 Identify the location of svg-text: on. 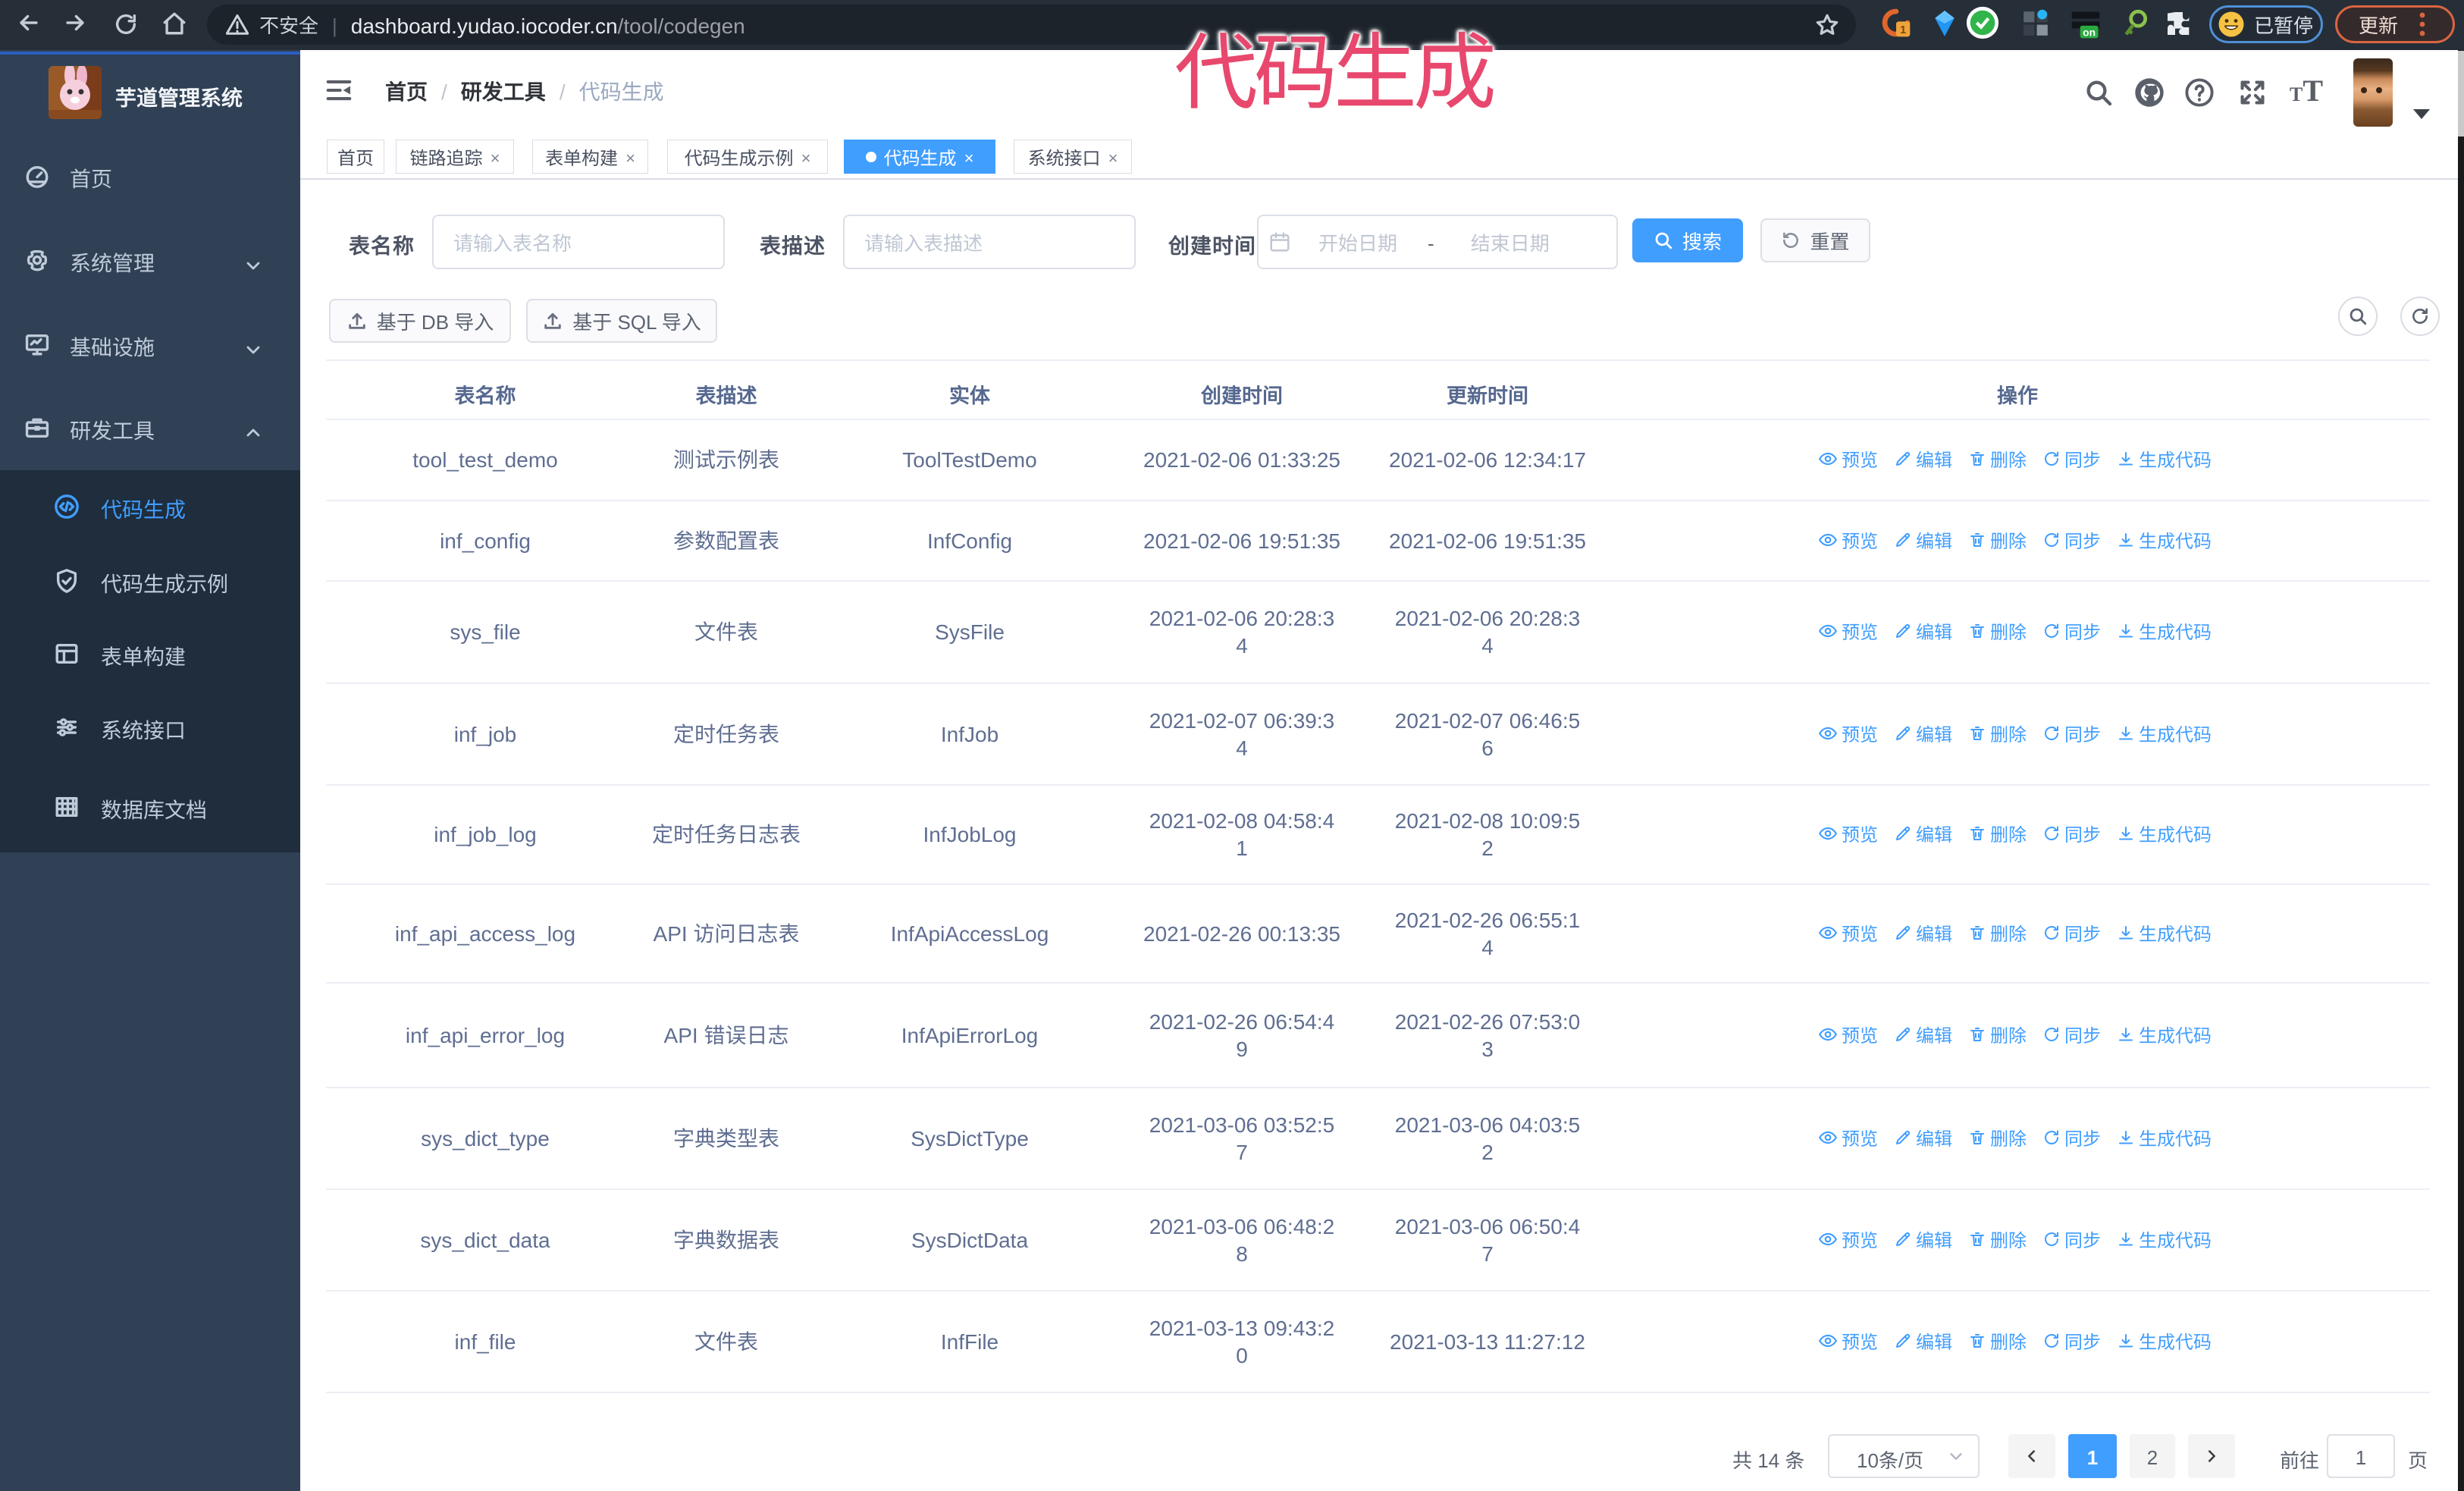
(2089, 31).